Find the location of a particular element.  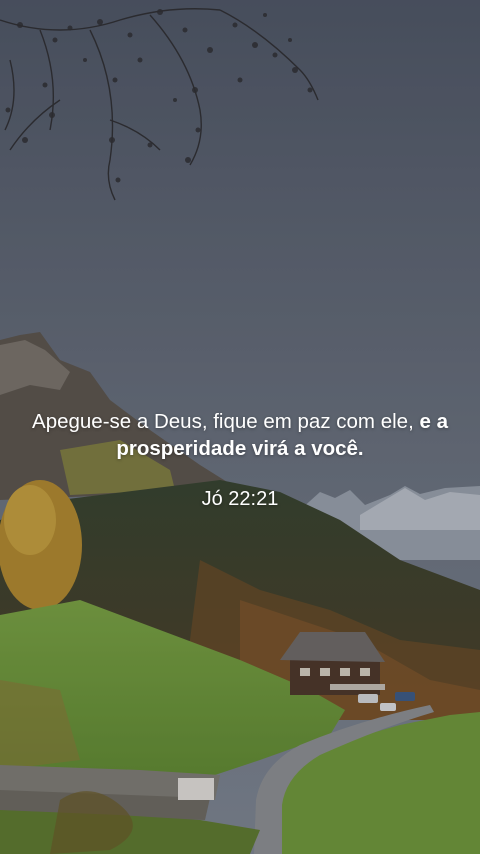

verse-text-regular: Apegue-se a Deus, fique em paz com ele, is located at coordinates (226, 421).